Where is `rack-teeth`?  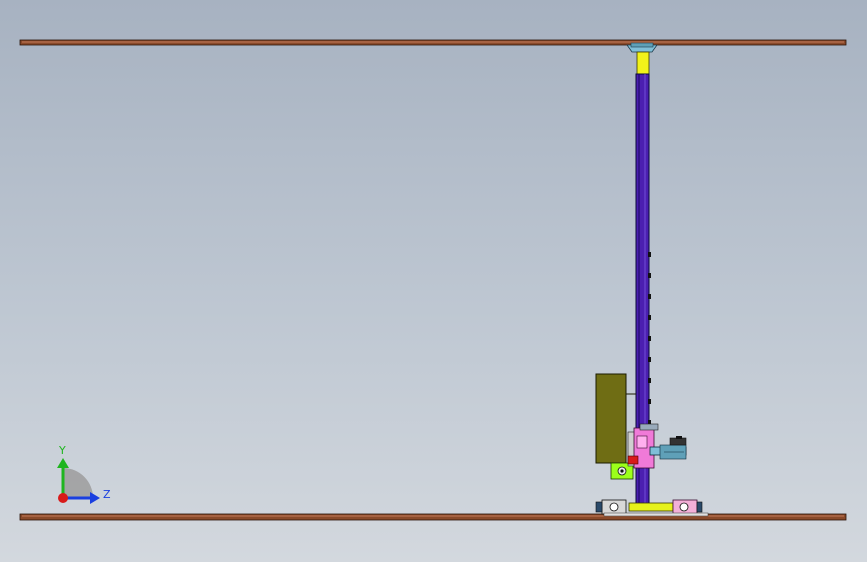 rack-teeth is located at coordinates (649, 338).